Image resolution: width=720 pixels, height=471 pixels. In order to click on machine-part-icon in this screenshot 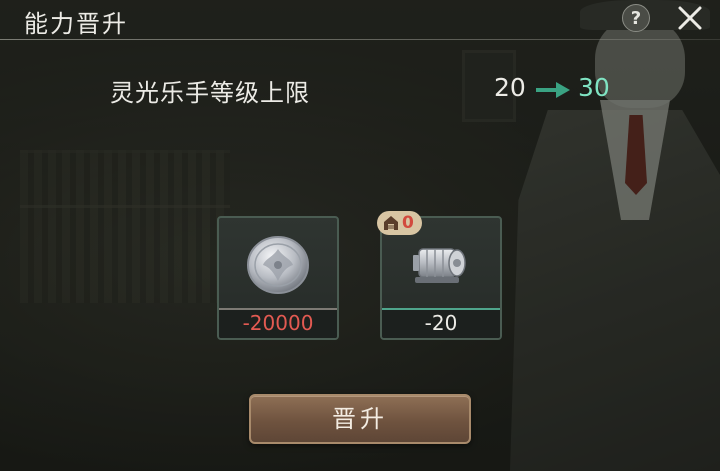, I will do `click(439, 265)`.